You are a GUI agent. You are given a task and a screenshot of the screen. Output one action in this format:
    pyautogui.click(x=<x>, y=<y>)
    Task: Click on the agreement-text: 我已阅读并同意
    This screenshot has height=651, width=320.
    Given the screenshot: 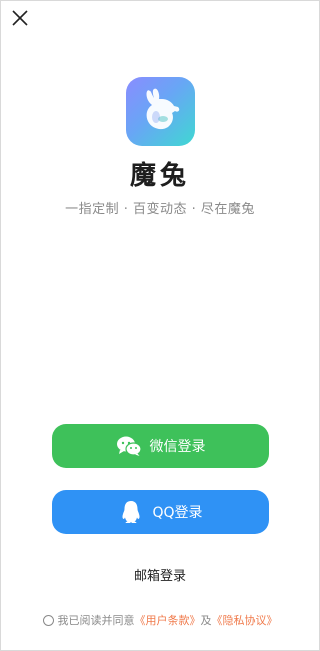 What is the action you would take?
    pyautogui.click(x=96, y=620)
    